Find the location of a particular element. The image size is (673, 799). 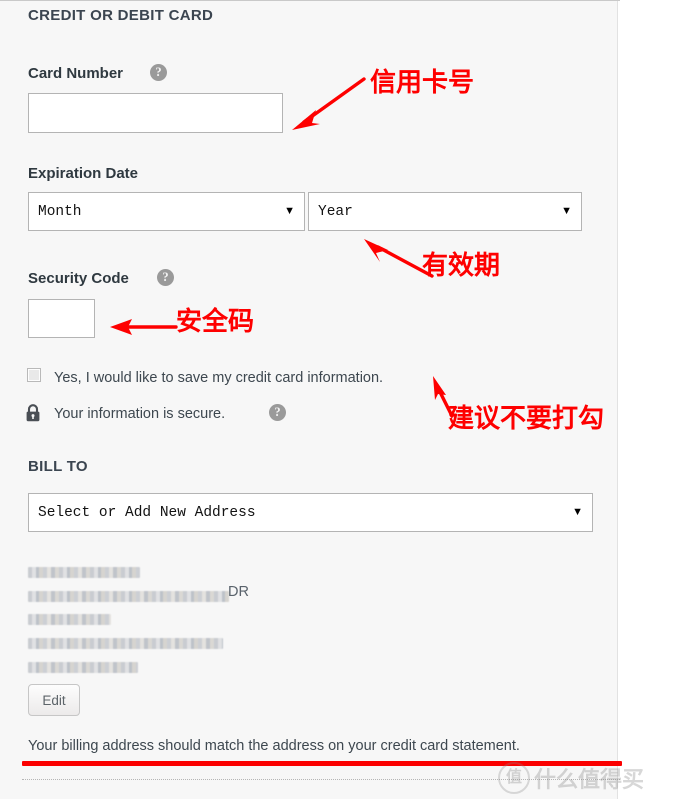

expiration-date-label: Expiration Date is located at coordinates (83, 173).